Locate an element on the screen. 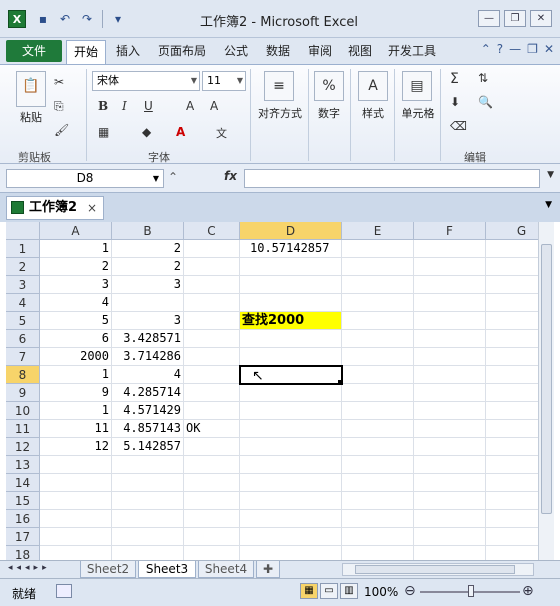  cell-a18 is located at coordinates (76, 553).